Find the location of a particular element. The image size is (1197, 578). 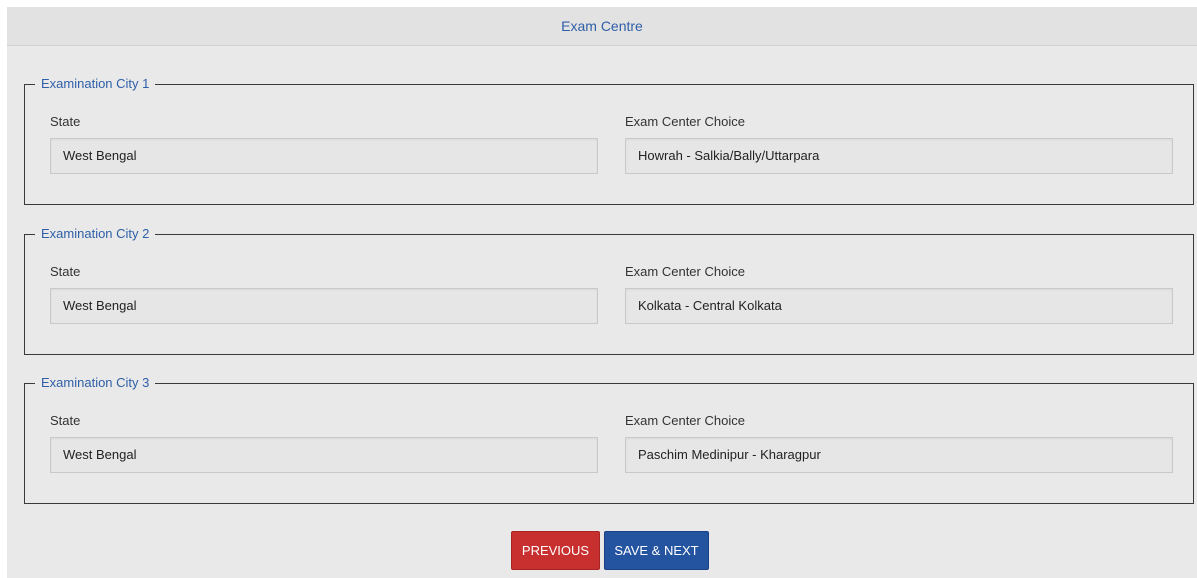

panel-title: Exam Centre is located at coordinates (602, 26).